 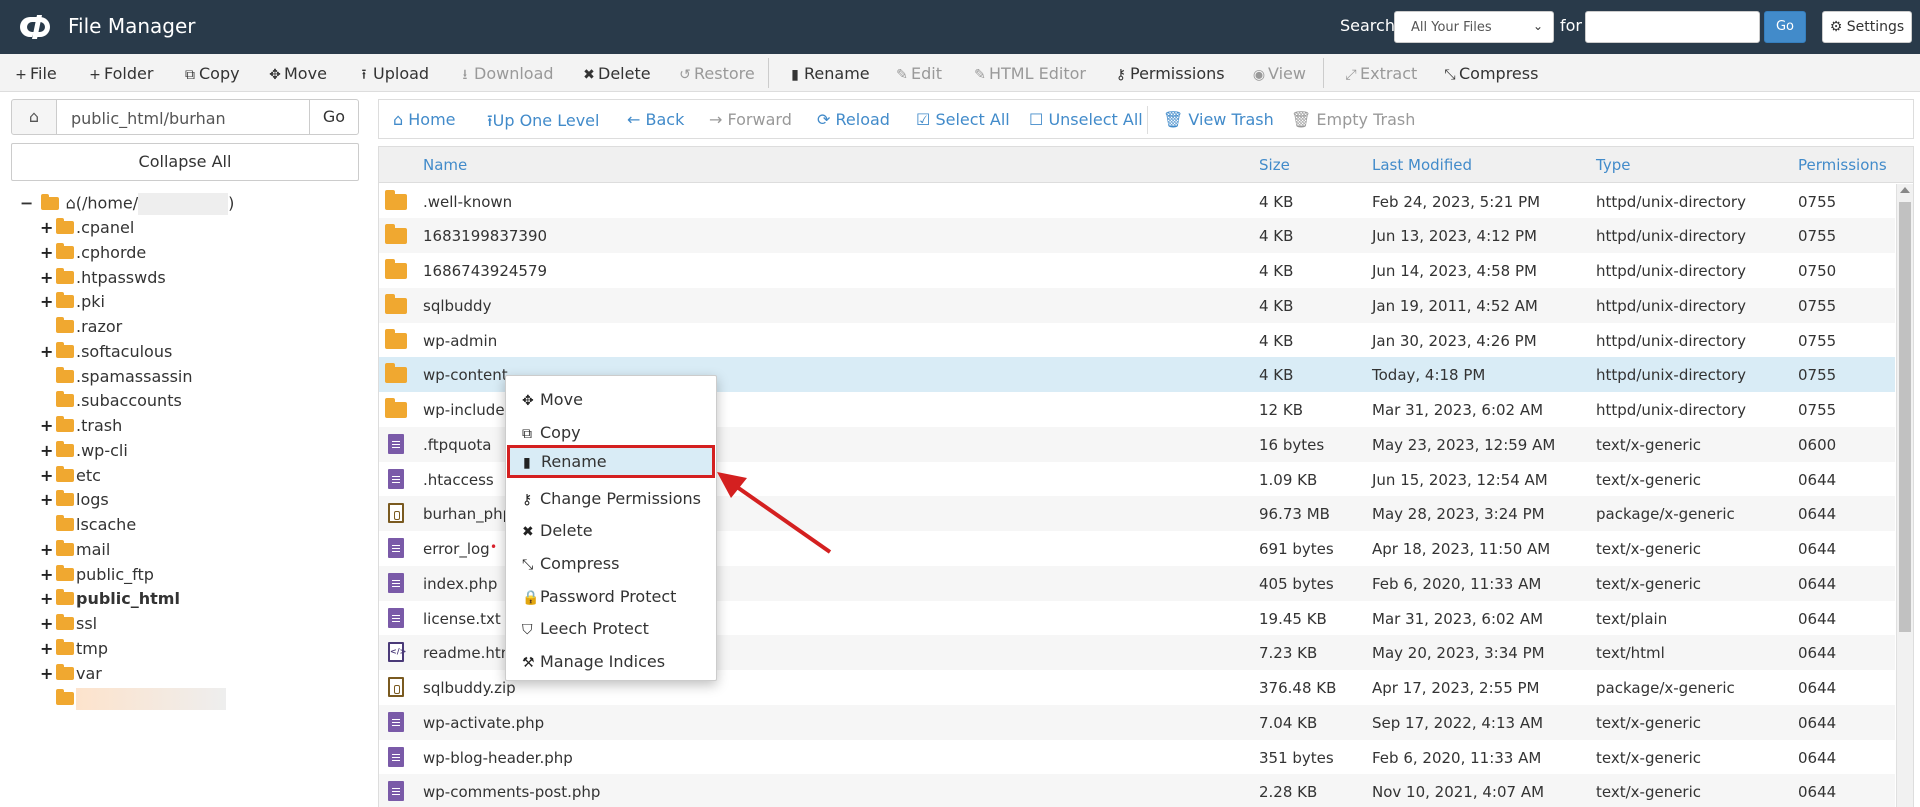 I want to click on file-name: burhan_php, so click(x=467, y=514).